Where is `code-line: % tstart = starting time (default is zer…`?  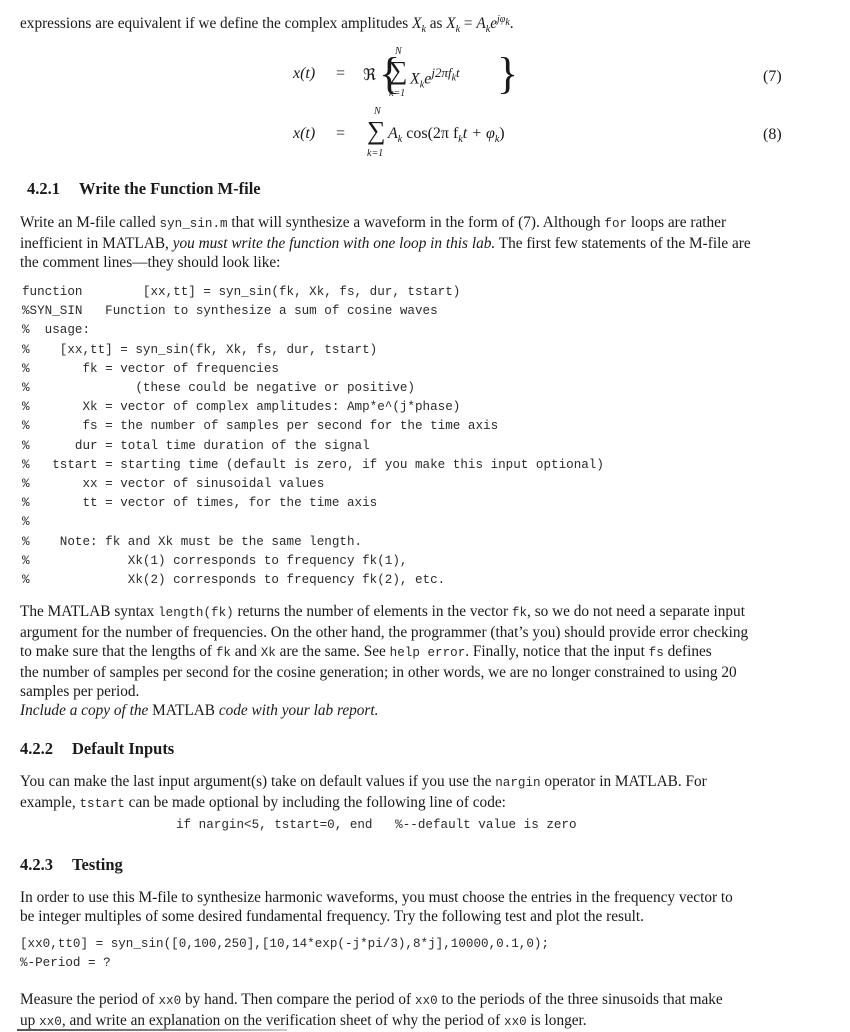
code-line: % tstart = starting time (default is zer… is located at coordinates (313, 464).